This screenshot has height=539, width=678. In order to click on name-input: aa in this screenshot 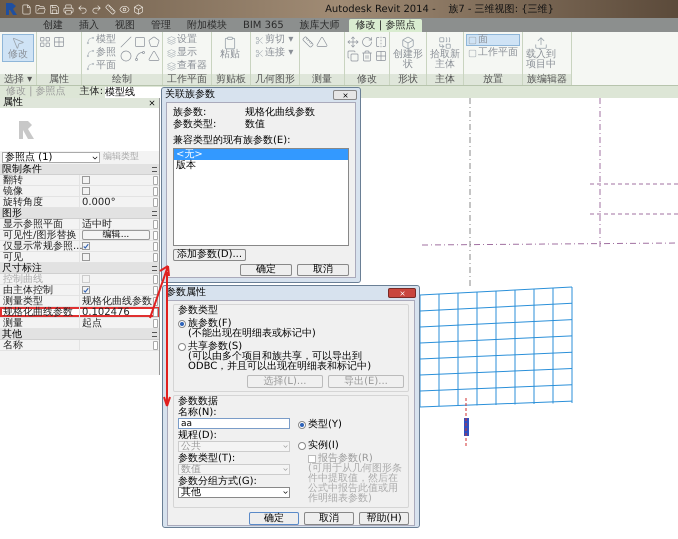, I will do `click(234, 423)`.